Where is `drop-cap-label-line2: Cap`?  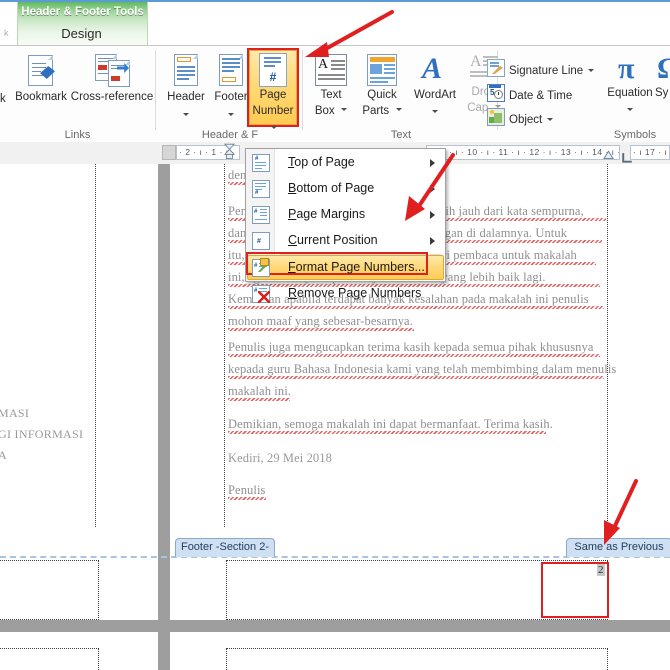
drop-cap-label-line2: Cap is located at coordinates (478, 108).